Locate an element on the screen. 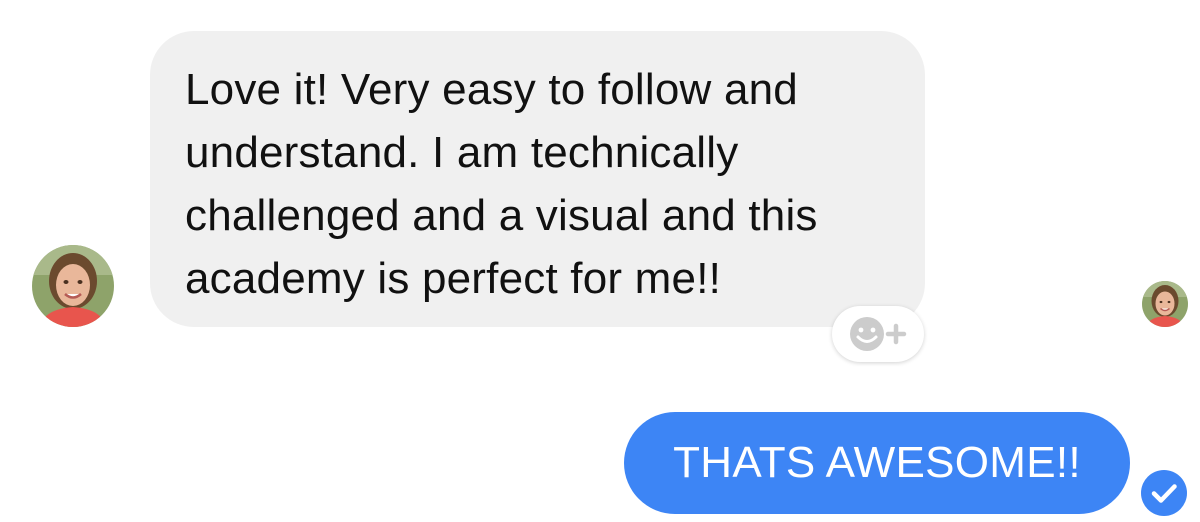  add-reaction-button is located at coordinates (878, 334).